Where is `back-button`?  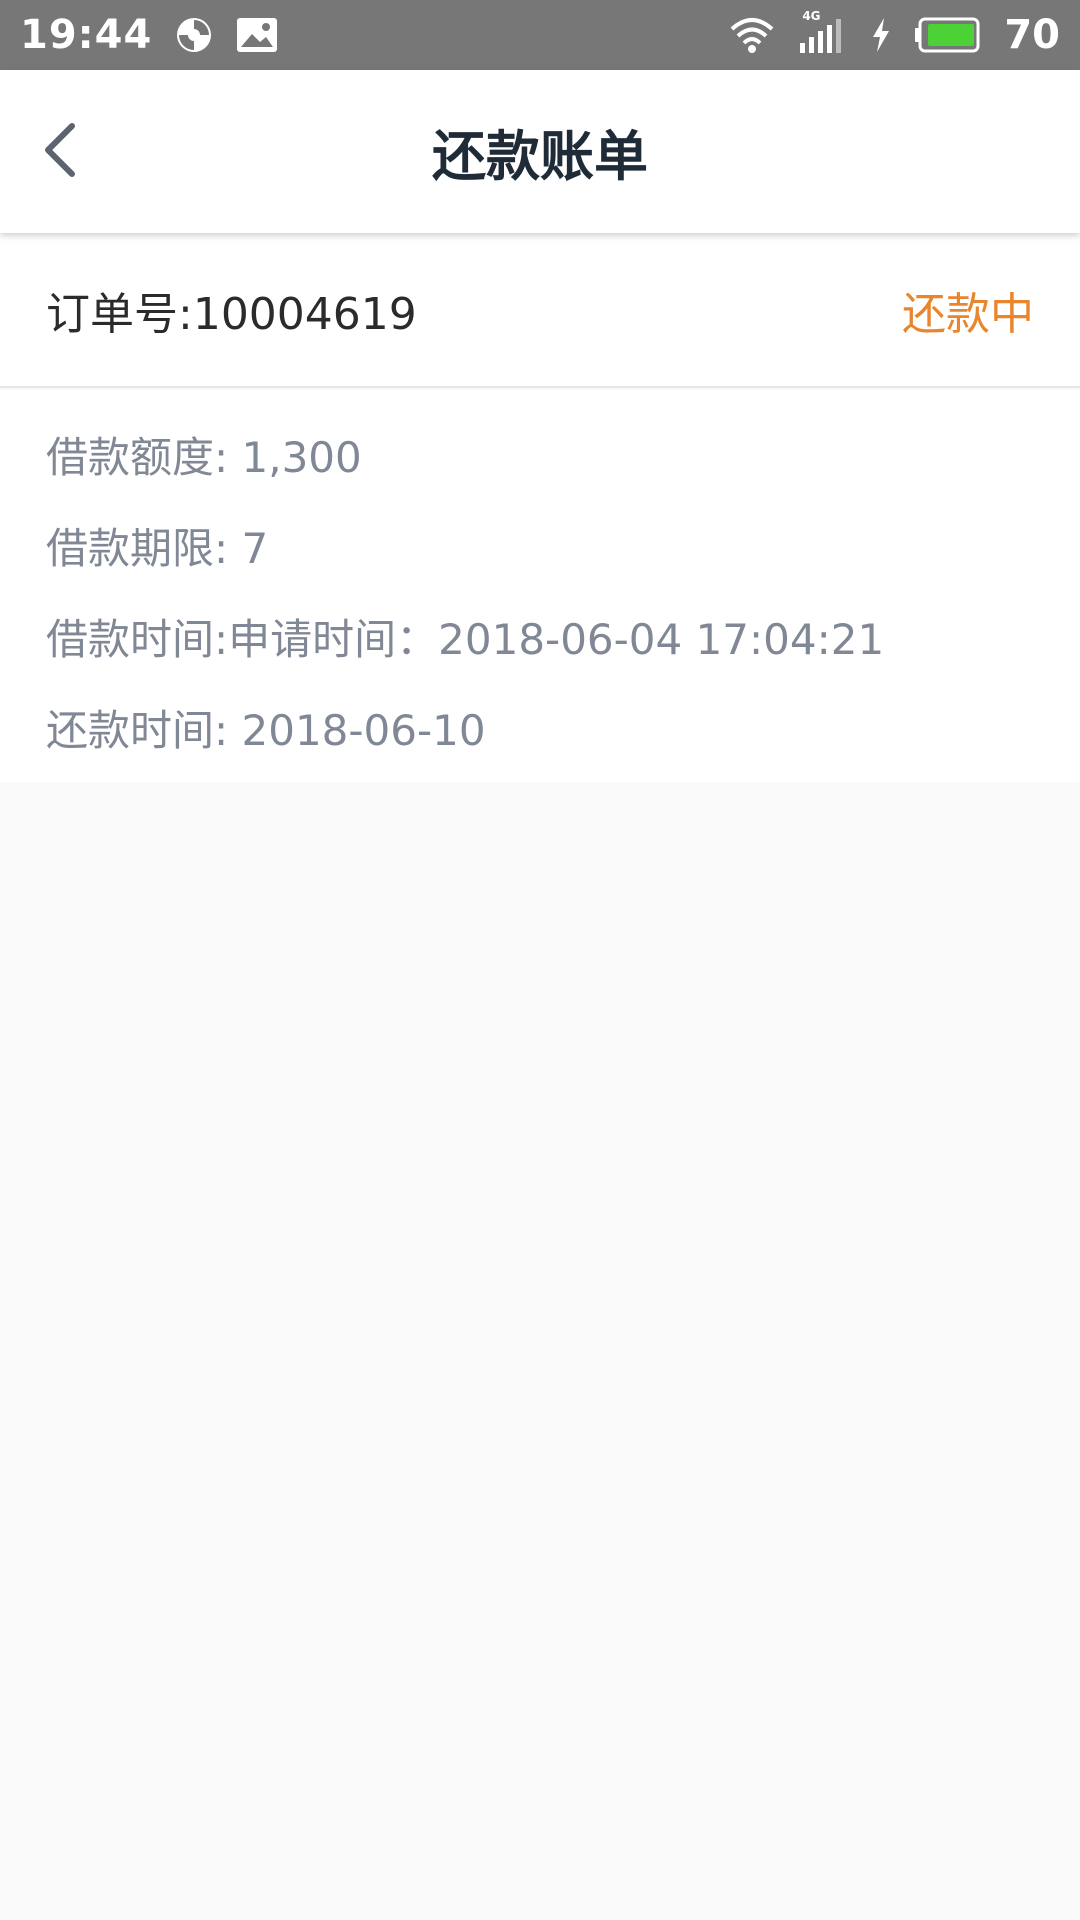 back-button is located at coordinates (60, 150).